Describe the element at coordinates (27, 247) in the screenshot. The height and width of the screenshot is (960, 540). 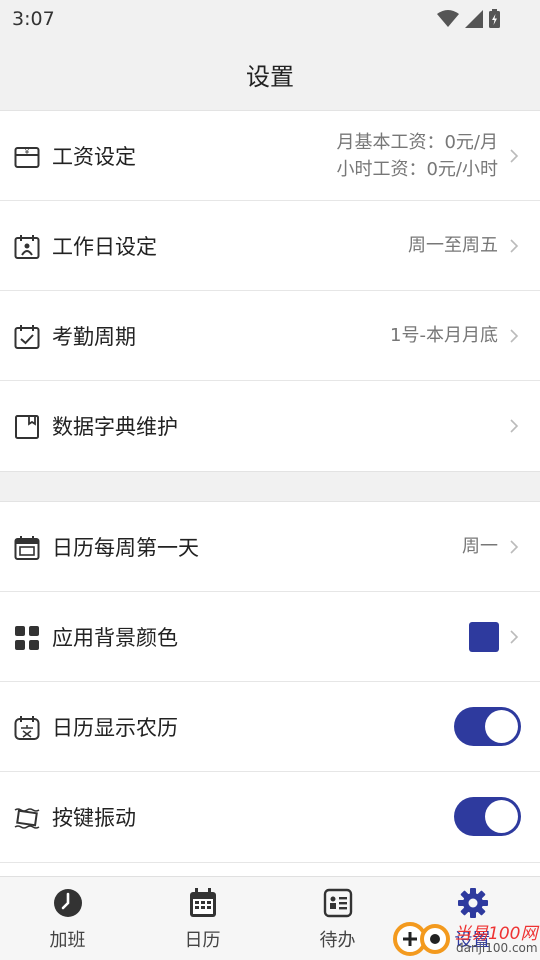
I see `calendar-worker-icon` at that location.